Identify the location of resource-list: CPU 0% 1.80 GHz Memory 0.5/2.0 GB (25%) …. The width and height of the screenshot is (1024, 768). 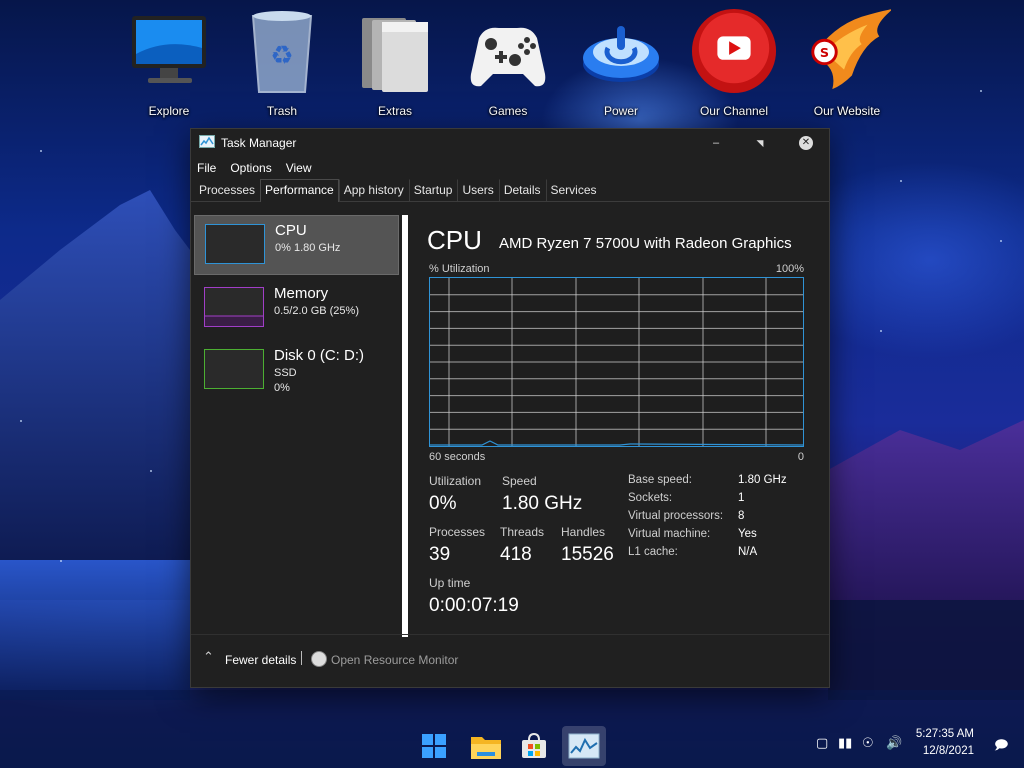
(296, 427).